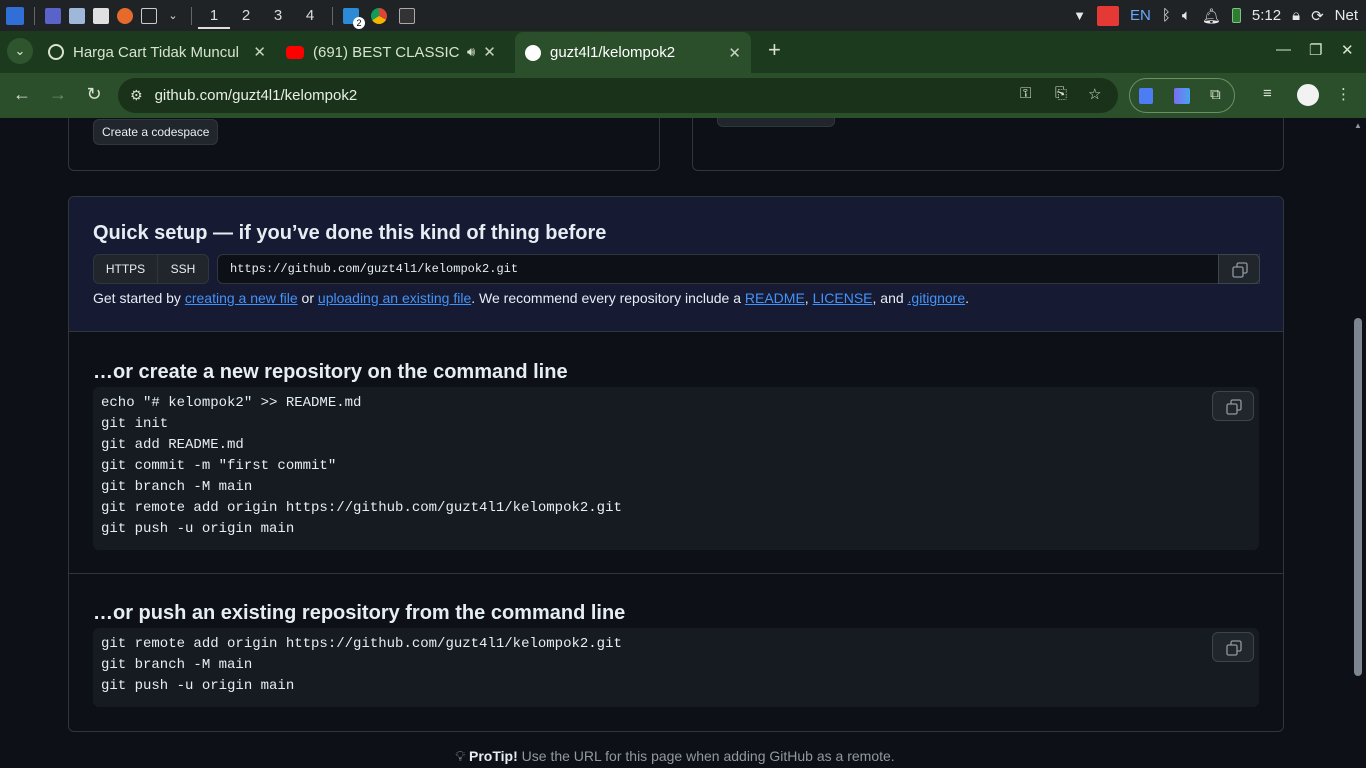  I want to click on workspace-2: 2, so click(246, 15).